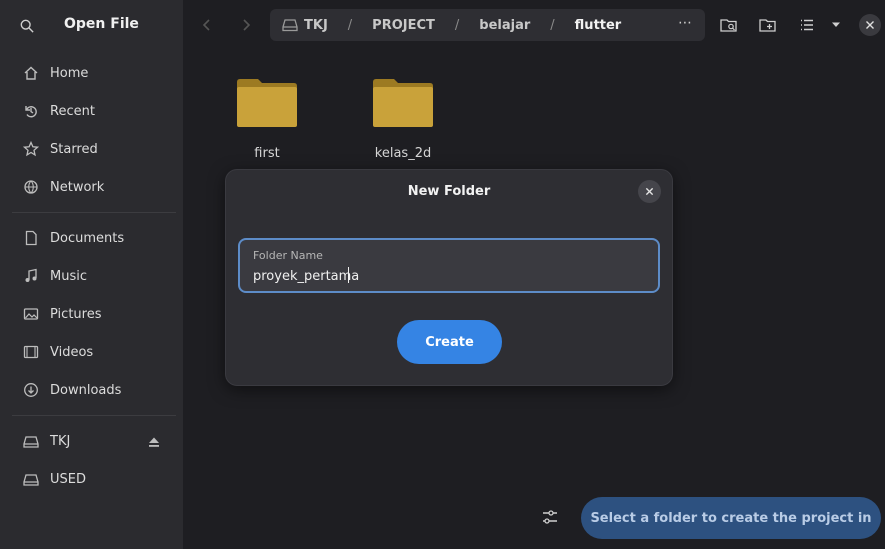  What do you see at coordinates (68, 479) in the screenshot?
I see `sidebar-item-label: USED` at bounding box center [68, 479].